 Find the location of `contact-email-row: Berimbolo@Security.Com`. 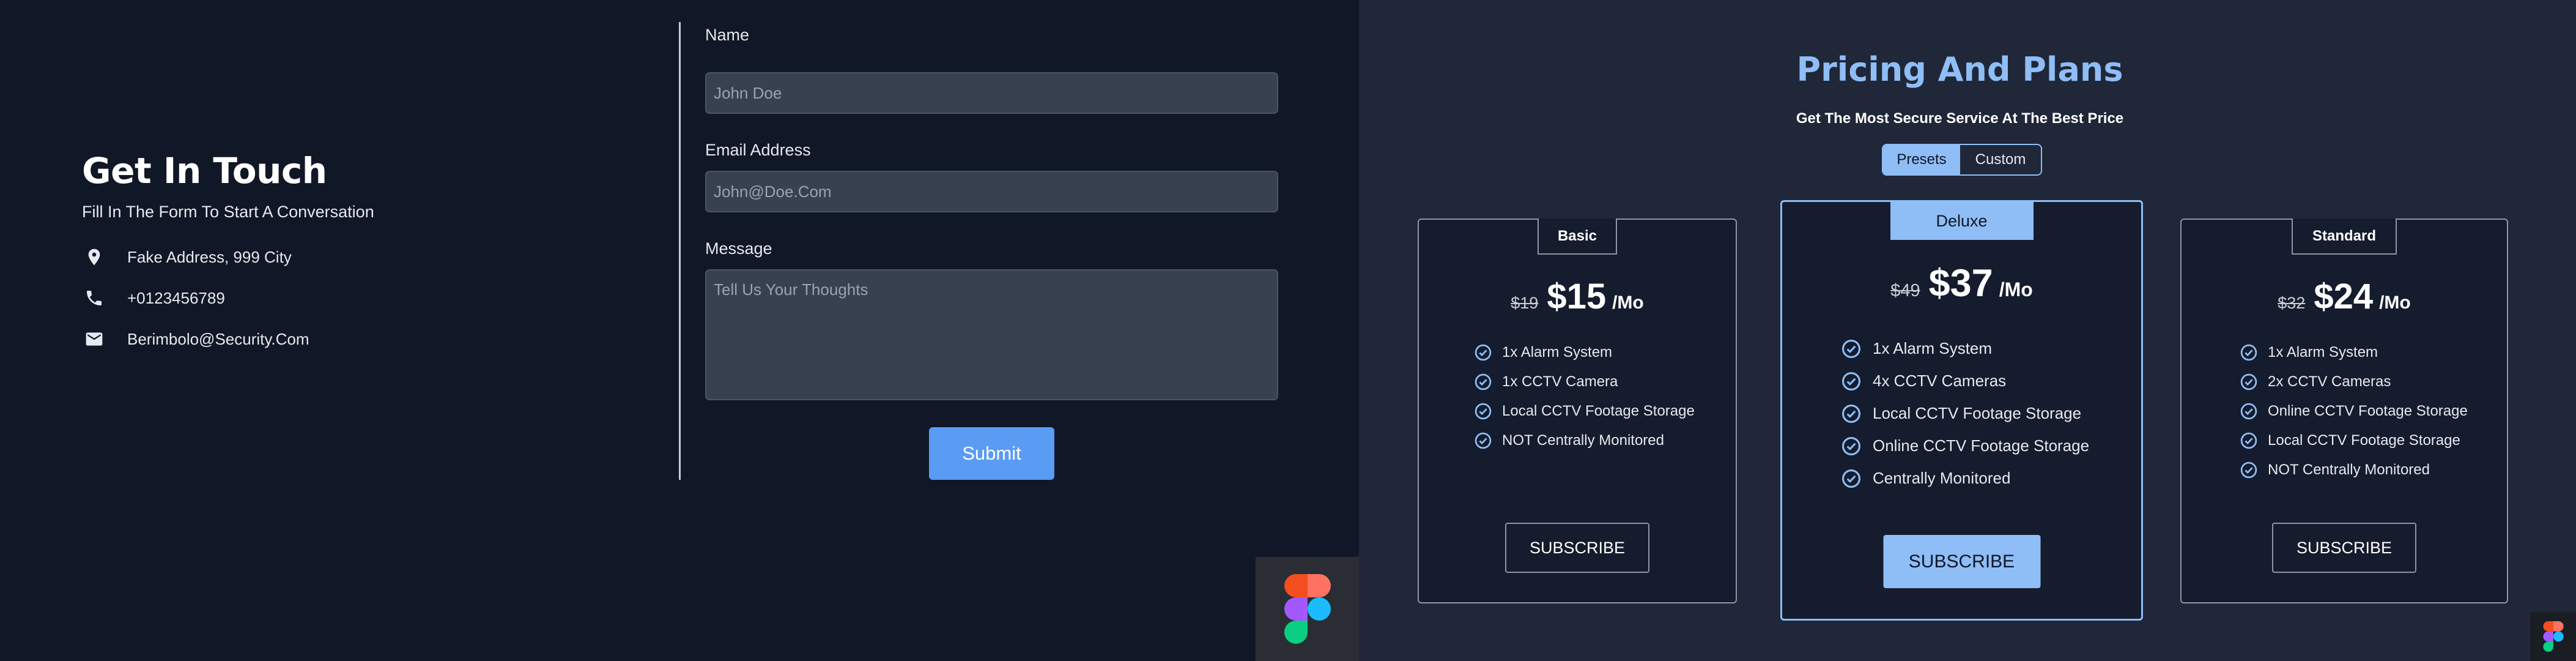

contact-email-row: Berimbolo@Security.Com is located at coordinates (195, 339).